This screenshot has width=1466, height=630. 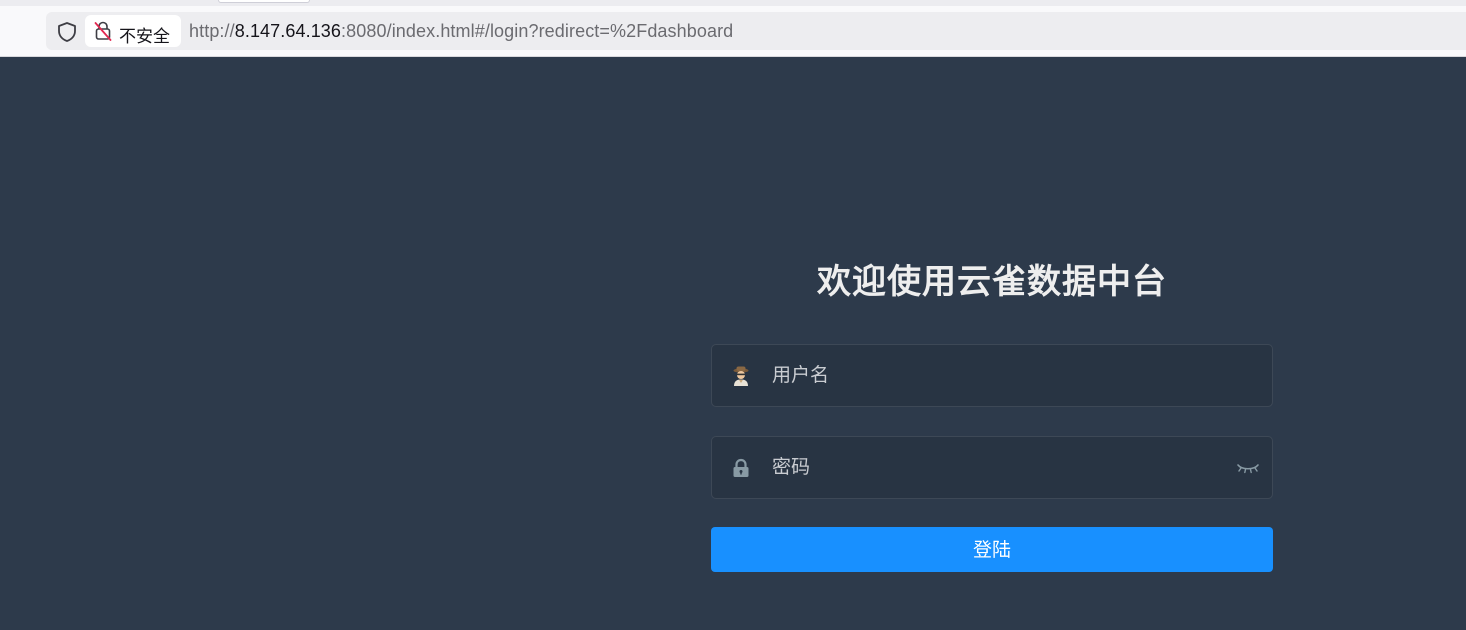 What do you see at coordinates (1002, 467) in the screenshot?
I see `password-input` at bounding box center [1002, 467].